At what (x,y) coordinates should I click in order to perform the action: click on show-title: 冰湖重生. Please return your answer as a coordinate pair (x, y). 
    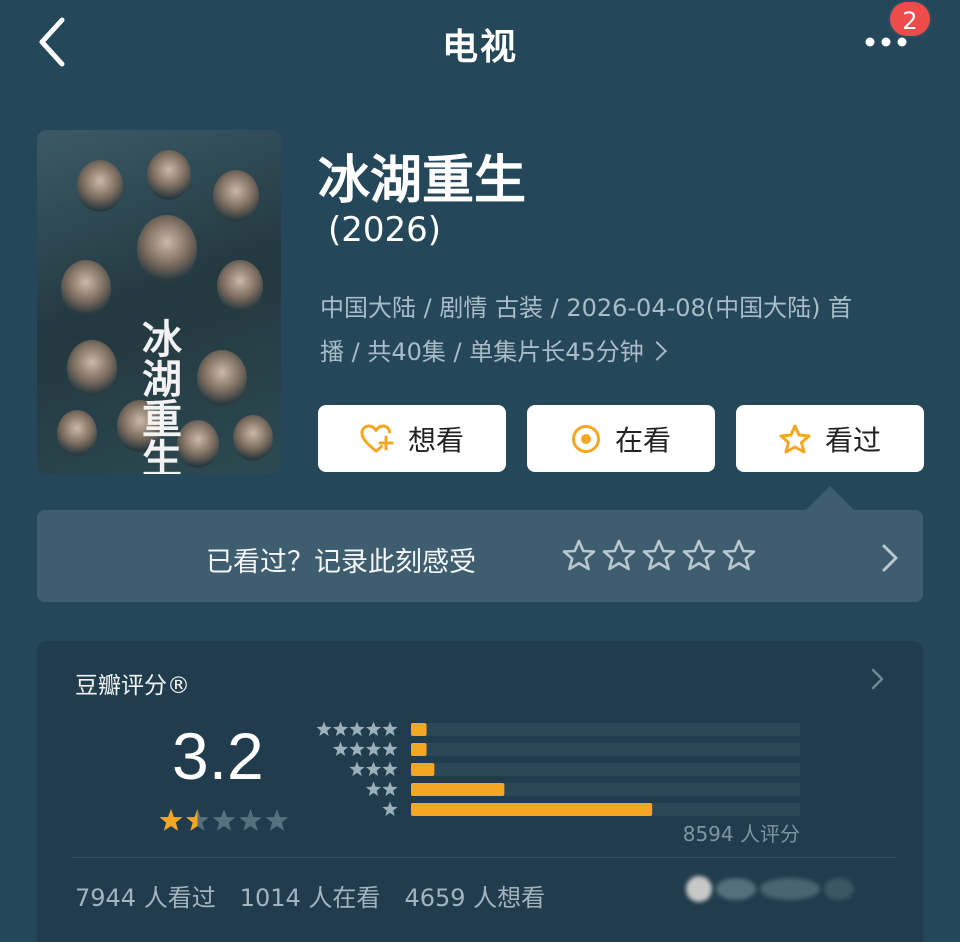
    Looking at the image, I should click on (422, 181).